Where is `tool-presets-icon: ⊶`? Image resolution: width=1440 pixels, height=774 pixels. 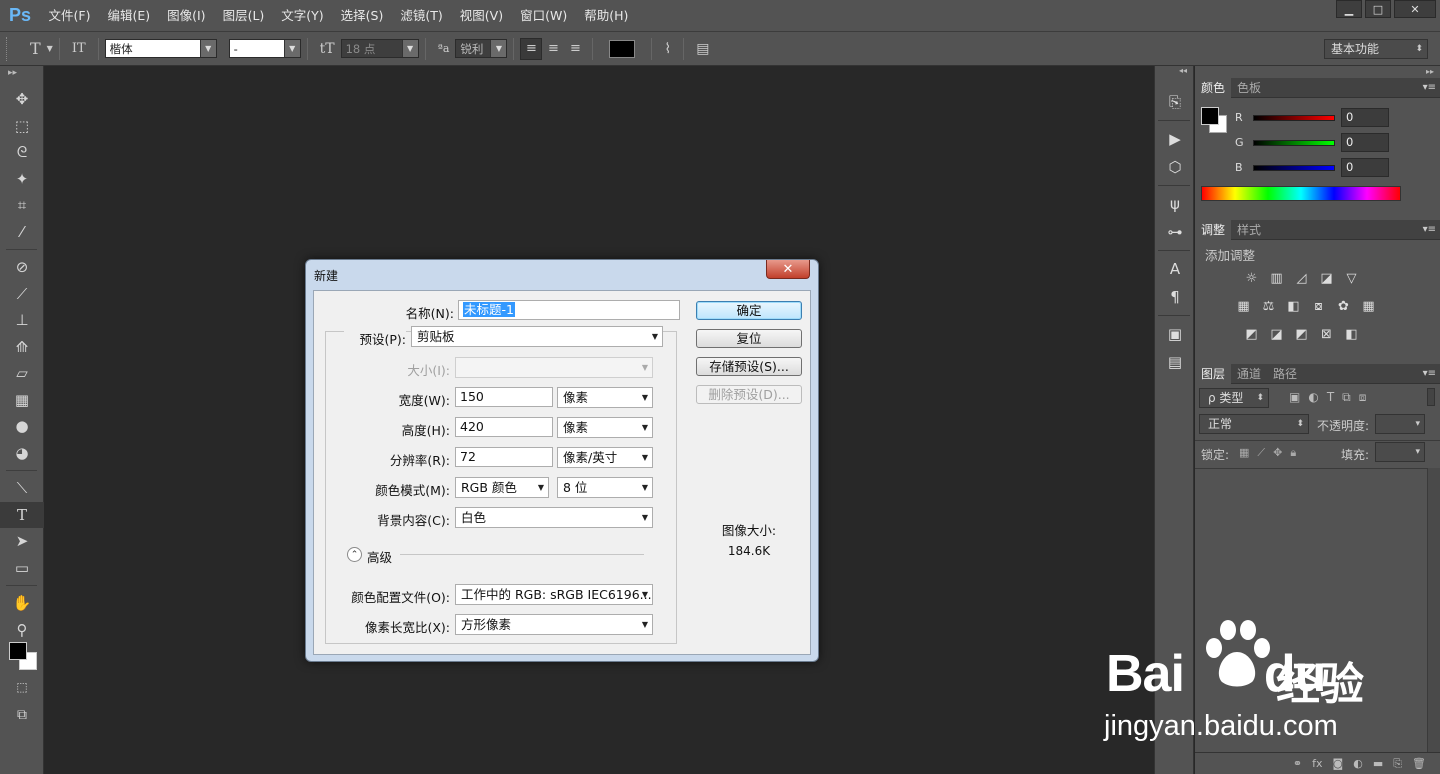 tool-presets-icon: ⊶ is located at coordinates (1175, 232).